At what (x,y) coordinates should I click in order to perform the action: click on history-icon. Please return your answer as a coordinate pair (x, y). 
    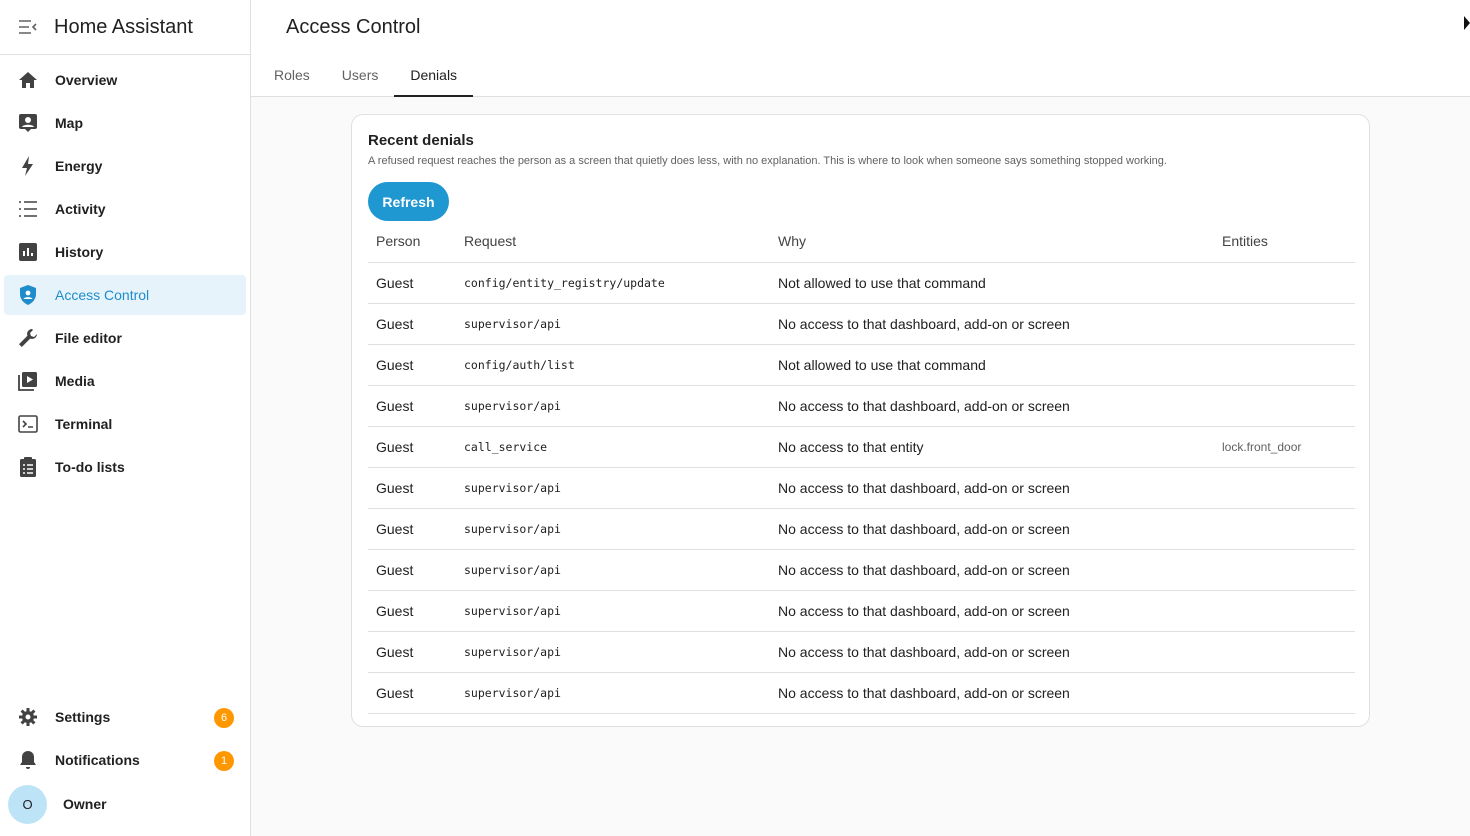
    Looking at the image, I should click on (28, 252).